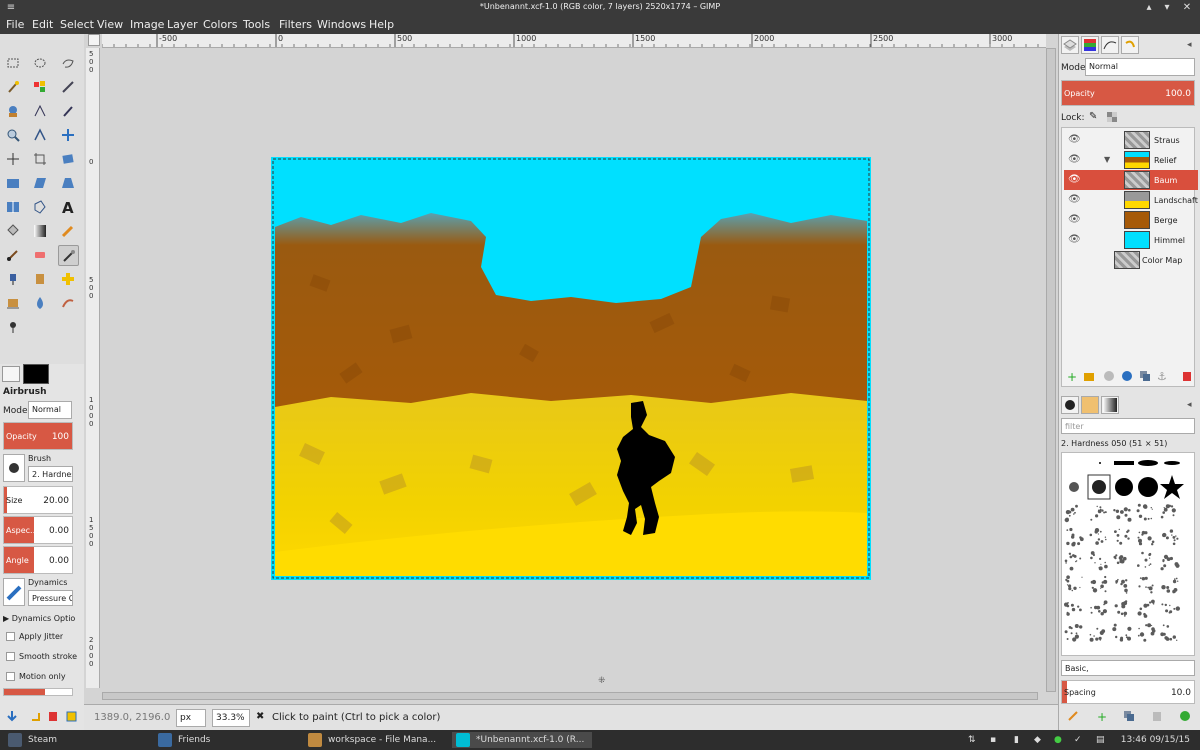 Image resolution: width=1200 pixels, height=750 pixels. Describe the element at coordinates (147, 24) in the screenshot. I see `menu-image: Image` at that location.